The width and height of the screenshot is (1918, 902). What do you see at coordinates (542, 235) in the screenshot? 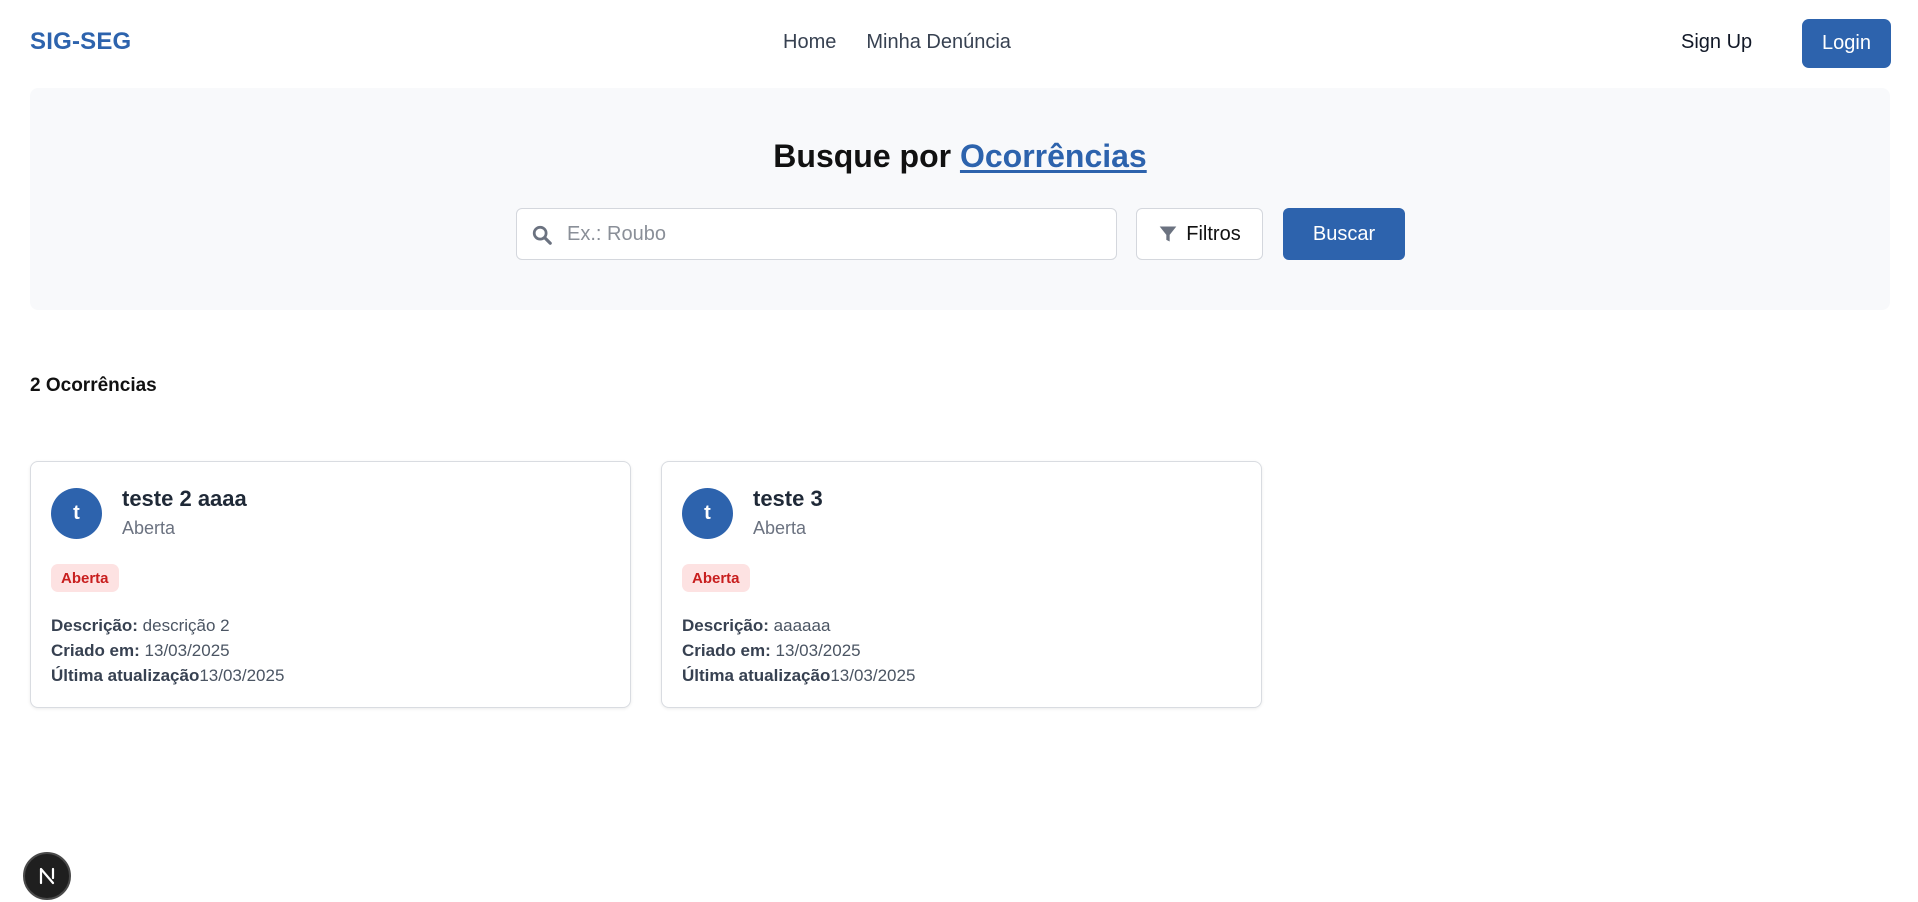
I see `search-icon` at bounding box center [542, 235].